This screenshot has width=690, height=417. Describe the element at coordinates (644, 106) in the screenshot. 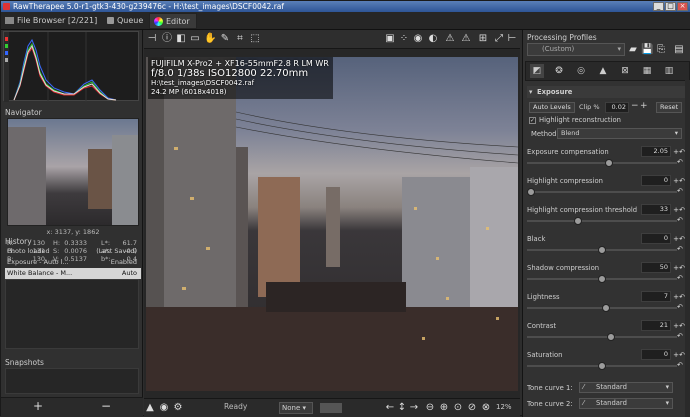

I see `clip-increase-button: +` at that location.